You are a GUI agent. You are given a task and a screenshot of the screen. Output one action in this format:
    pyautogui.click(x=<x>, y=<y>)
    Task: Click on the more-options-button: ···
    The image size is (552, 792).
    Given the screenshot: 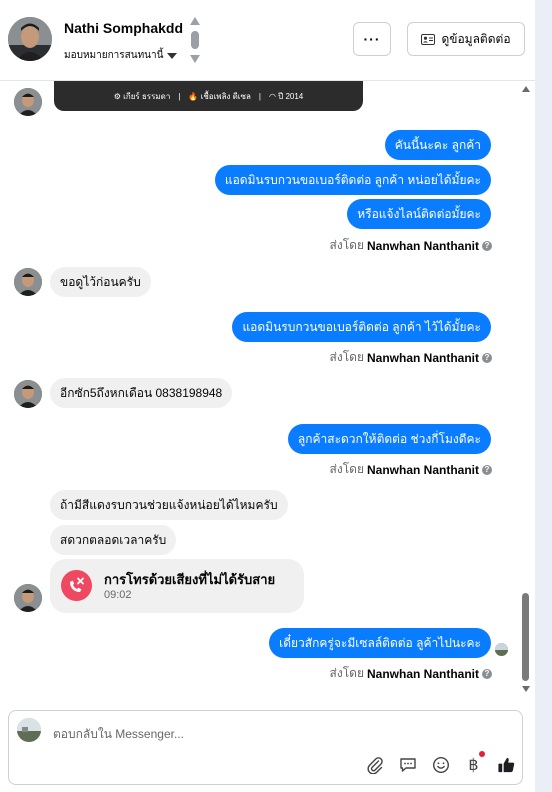 What is the action you would take?
    pyautogui.click(x=372, y=39)
    